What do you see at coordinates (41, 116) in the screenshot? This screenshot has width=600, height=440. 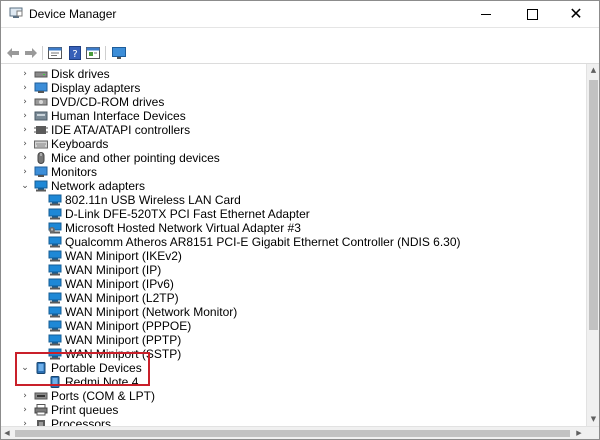 I see `hid-icon` at bounding box center [41, 116].